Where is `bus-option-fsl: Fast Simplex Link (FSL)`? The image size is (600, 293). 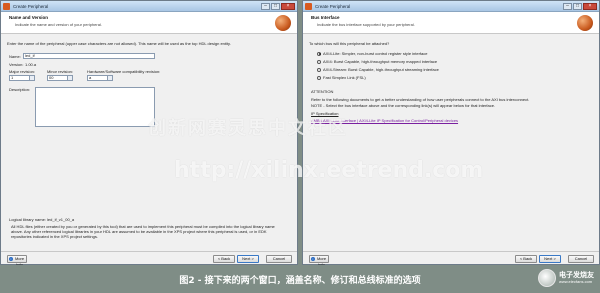 bus-option-fsl: Fast Simplex Link (FSL) is located at coordinates (341, 77).